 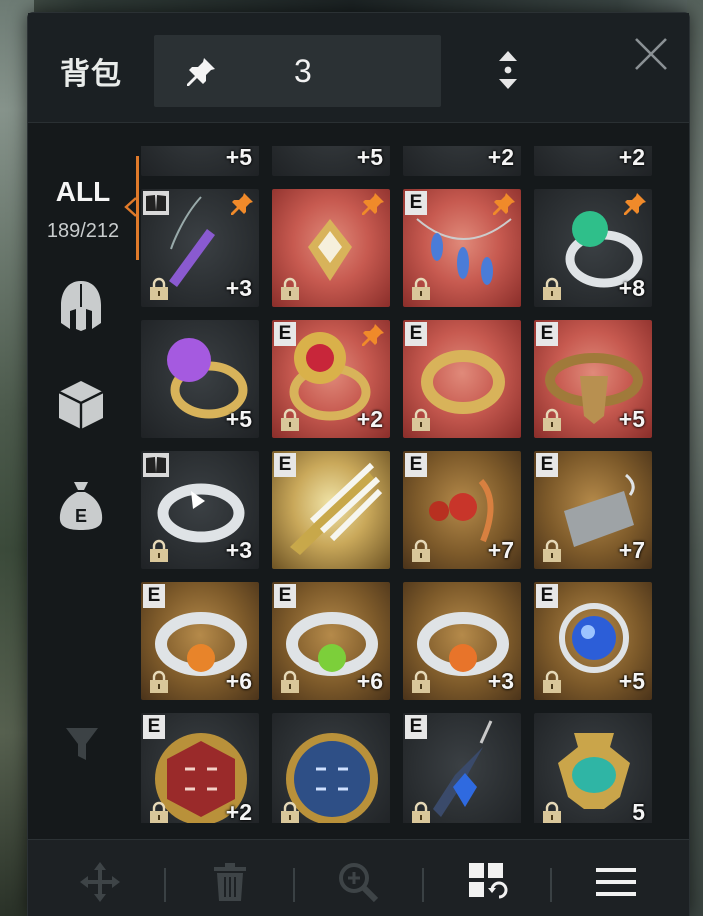 I want to click on inventory-slot-ruby-sunburst-ring: E +2, so click(x=331, y=379).